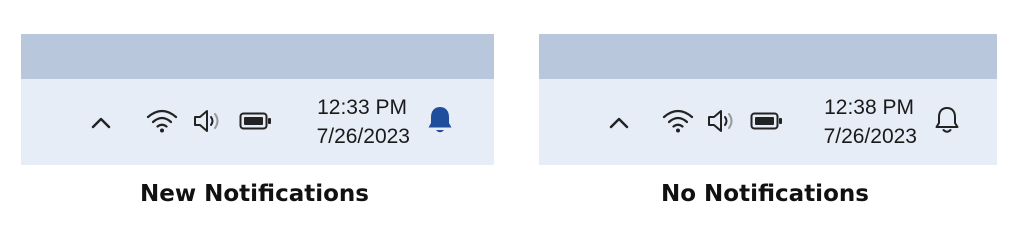 This screenshot has width=1024, height=240. What do you see at coordinates (362, 107) in the screenshot?
I see `clock-time: 12:33 PM` at bounding box center [362, 107].